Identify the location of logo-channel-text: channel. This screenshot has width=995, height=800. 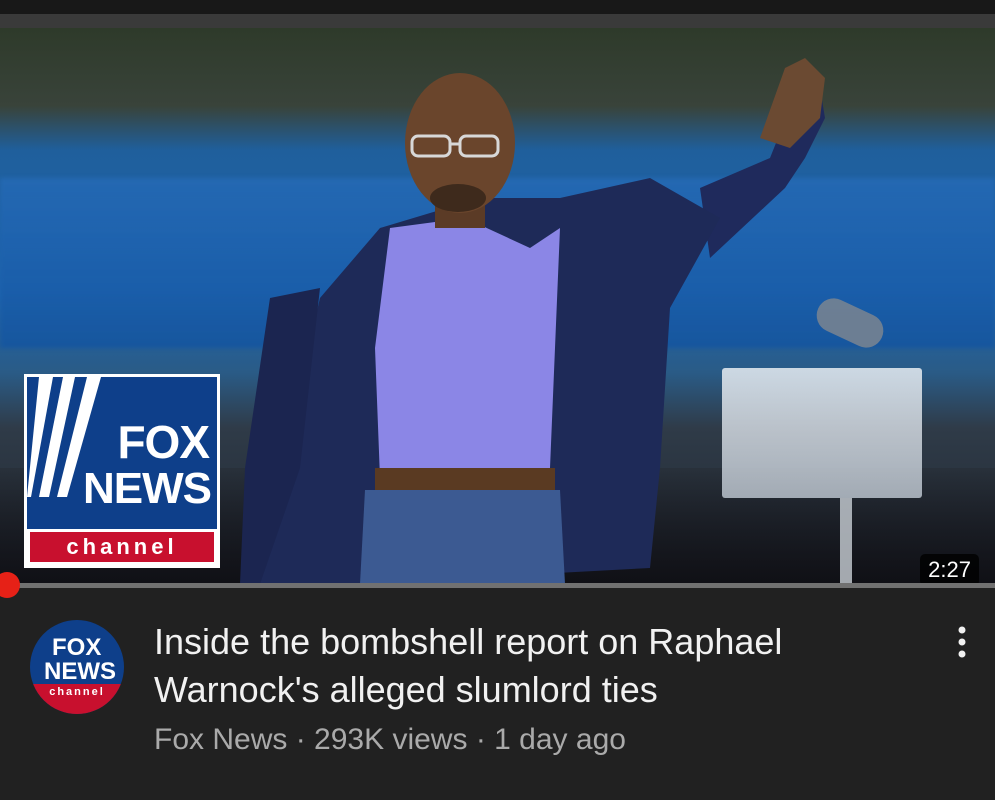
(122, 547).